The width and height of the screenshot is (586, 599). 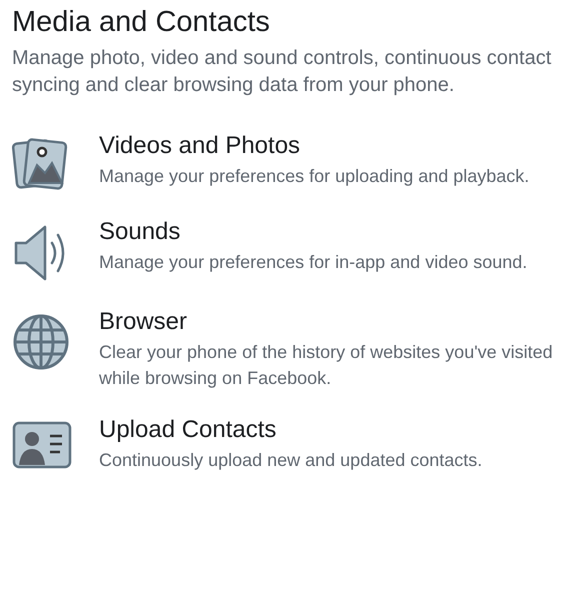 What do you see at coordinates (290, 430) in the screenshot?
I see `item-title: Upload Contacts` at bounding box center [290, 430].